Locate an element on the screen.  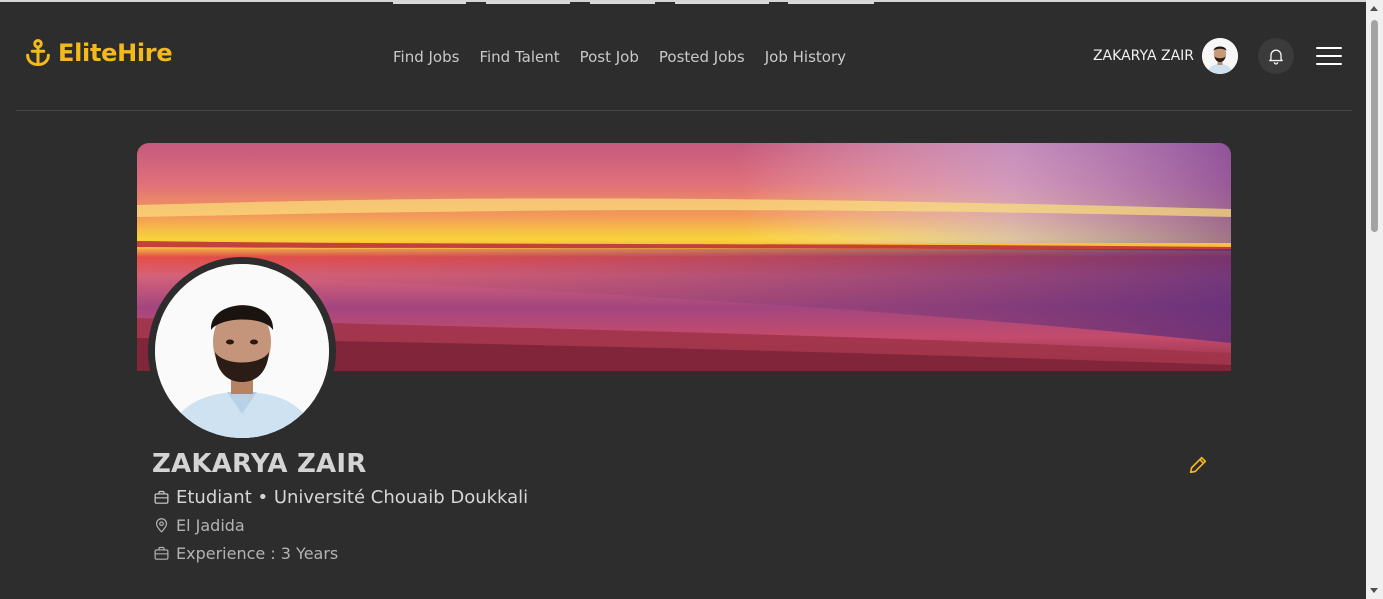
nav-posted-jobs: Posted Jobs is located at coordinates (702, 57).